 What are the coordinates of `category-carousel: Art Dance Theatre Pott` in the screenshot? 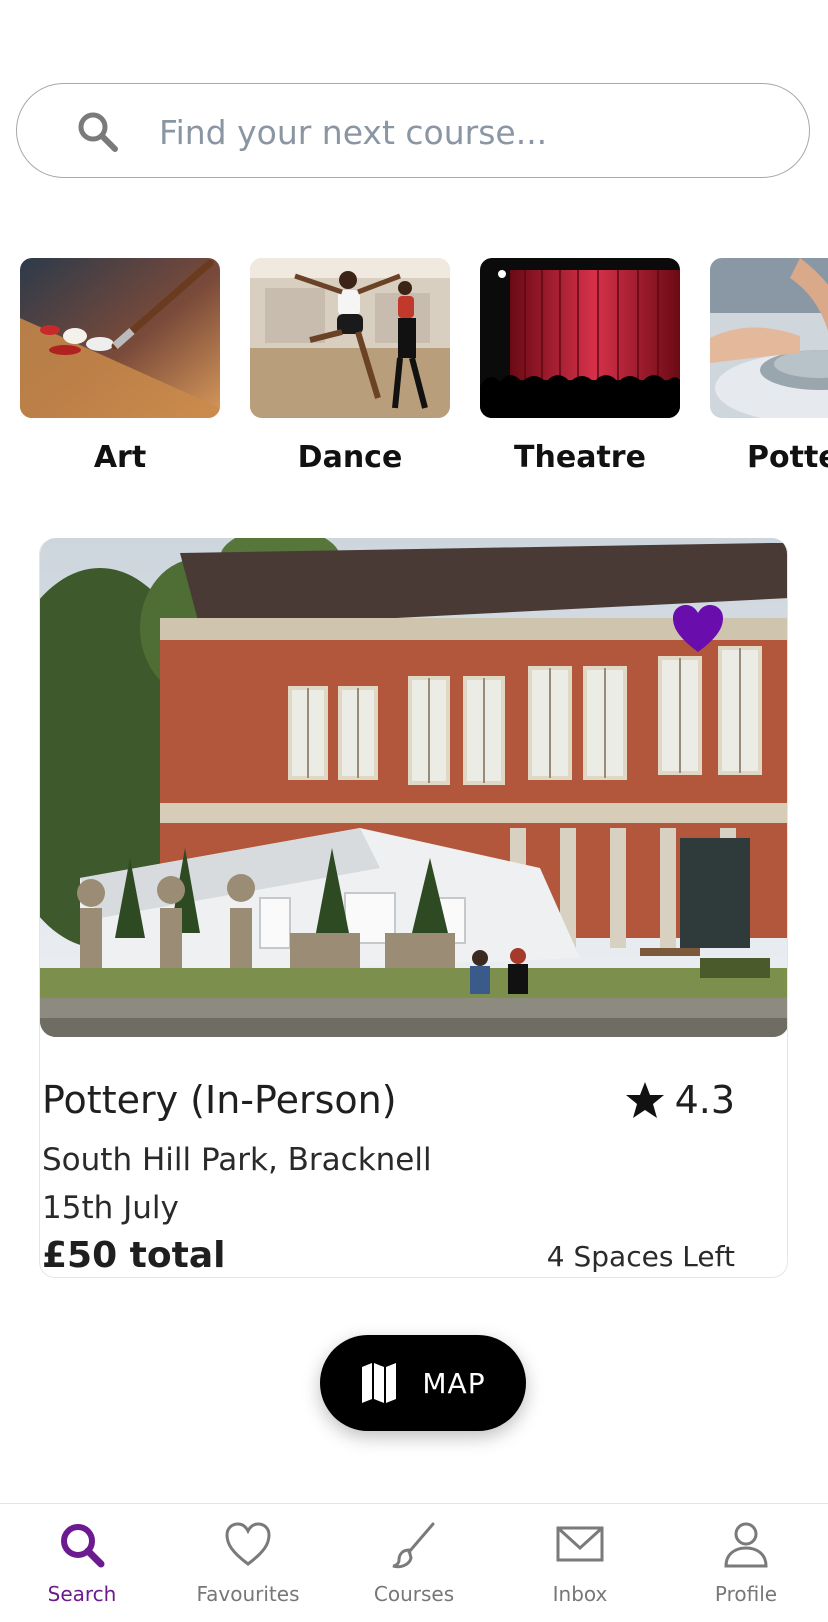 It's located at (414, 373).